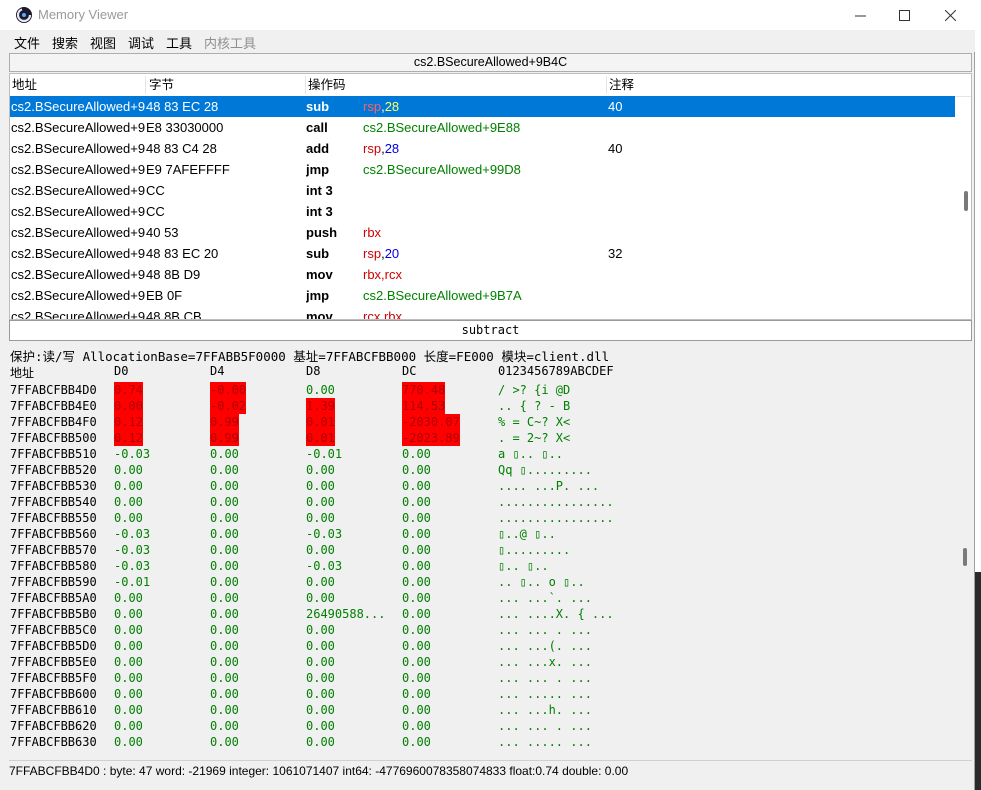  I want to click on menu-tools: 工具, so click(179, 42).